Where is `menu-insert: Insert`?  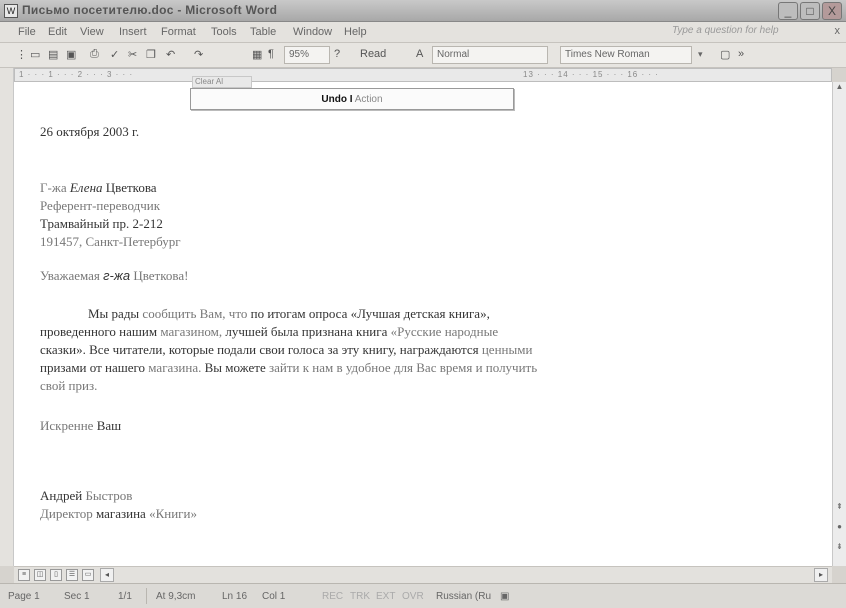
menu-insert: Insert is located at coordinates (133, 32).